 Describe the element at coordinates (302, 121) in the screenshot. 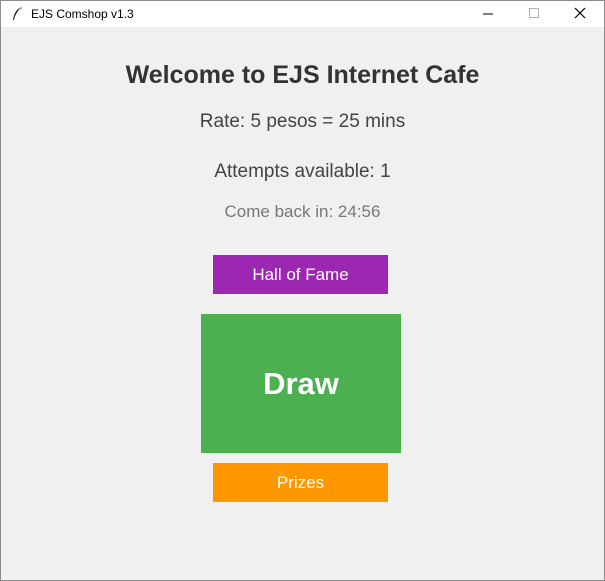

I see `rate-text: Rate: 5 pesos = 25 mins` at that location.